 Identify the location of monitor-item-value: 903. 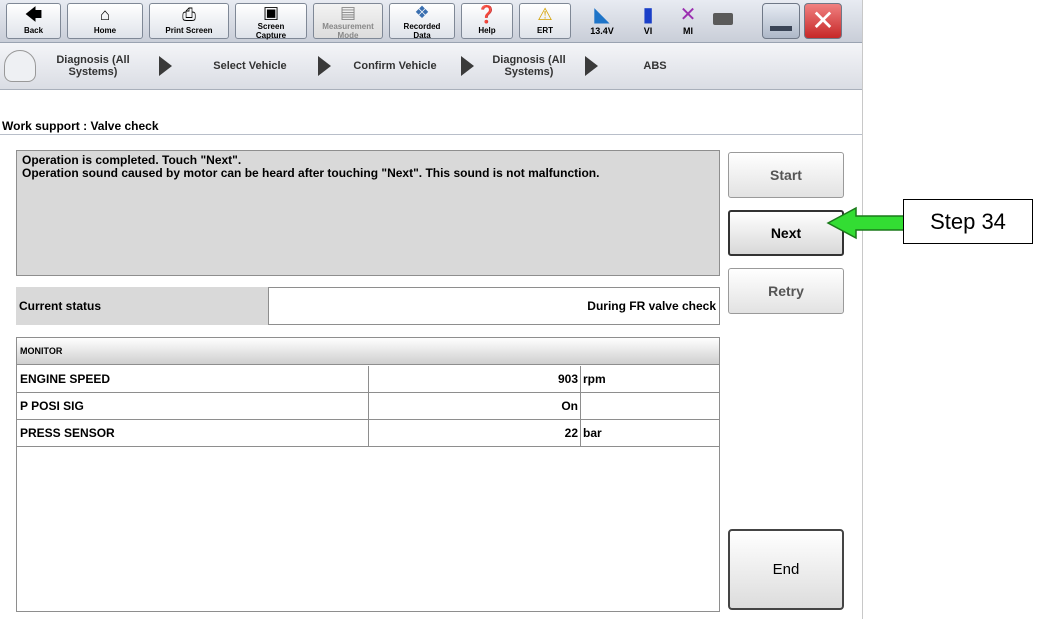
(475, 379).